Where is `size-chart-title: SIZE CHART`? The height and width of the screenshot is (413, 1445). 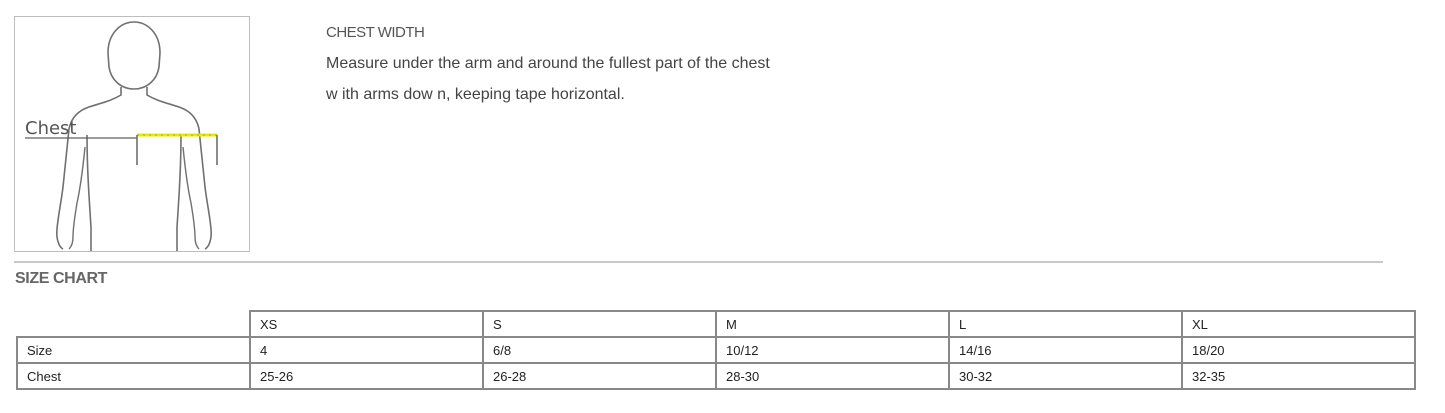
size-chart-title: SIZE CHART is located at coordinates (61, 278).